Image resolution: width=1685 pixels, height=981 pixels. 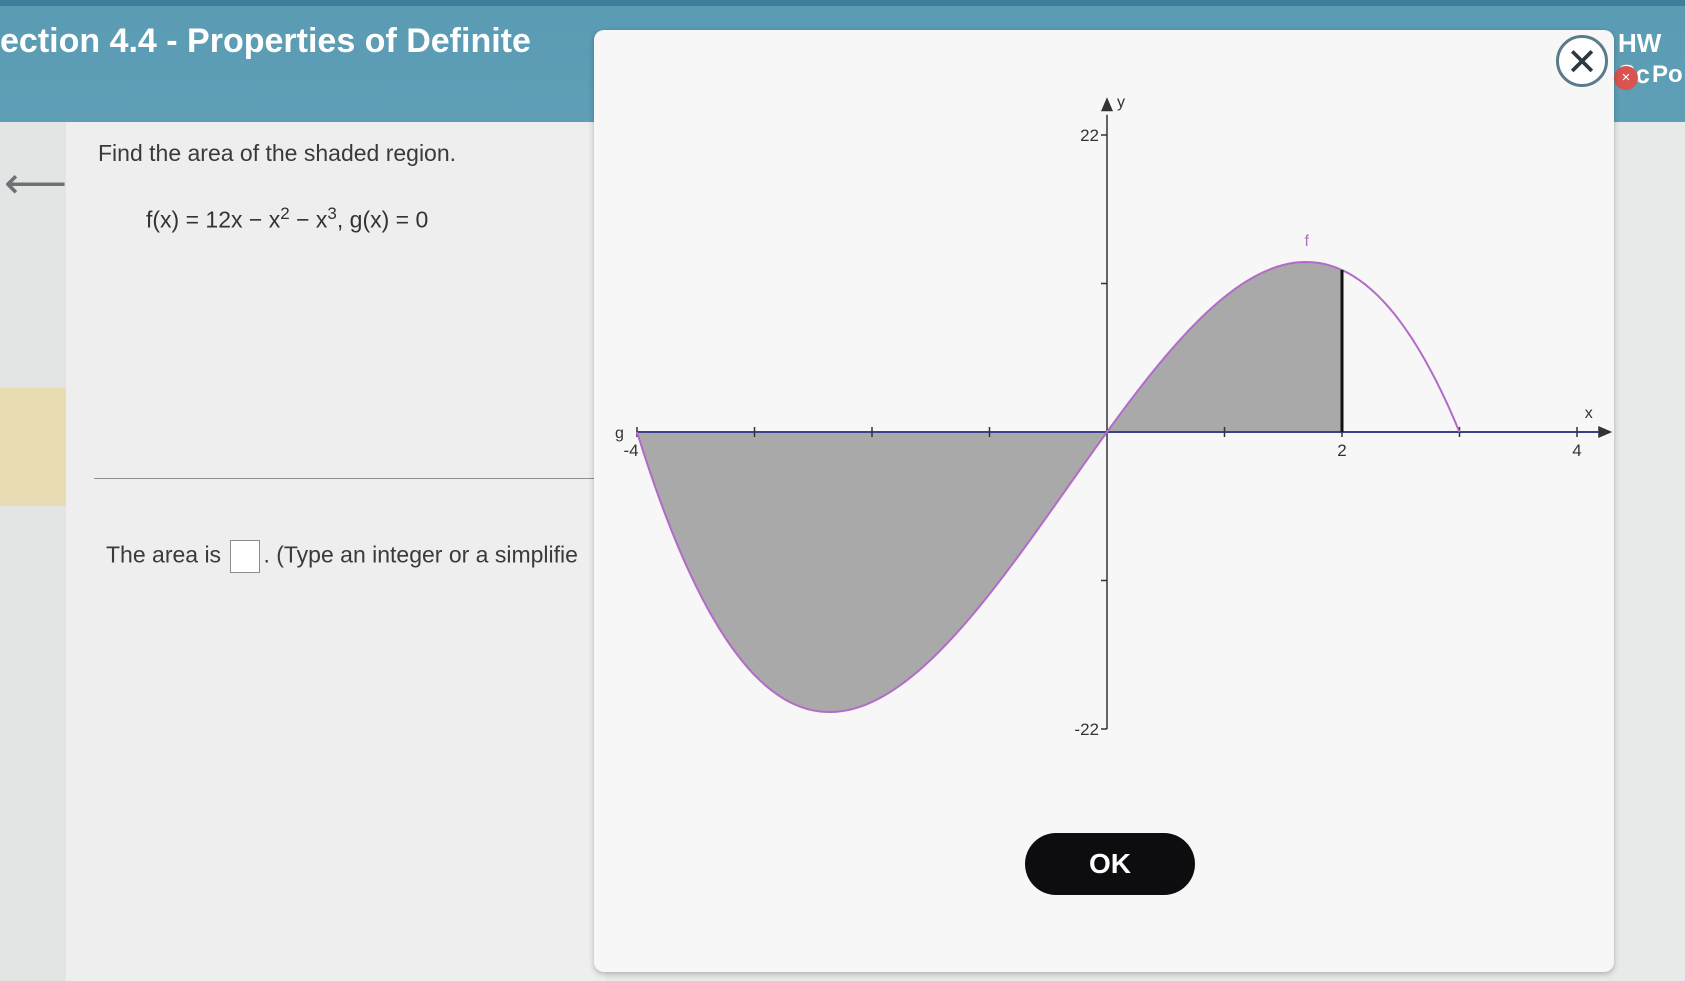 I want to click on x-axis-label: x, so click(x=1589, y=413).